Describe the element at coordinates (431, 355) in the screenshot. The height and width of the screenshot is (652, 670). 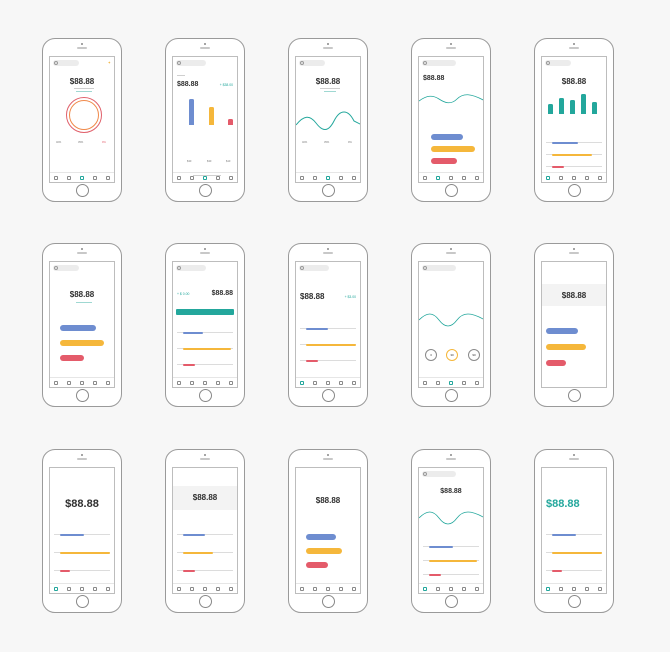
I see `option-circle-1: 3` at that location.